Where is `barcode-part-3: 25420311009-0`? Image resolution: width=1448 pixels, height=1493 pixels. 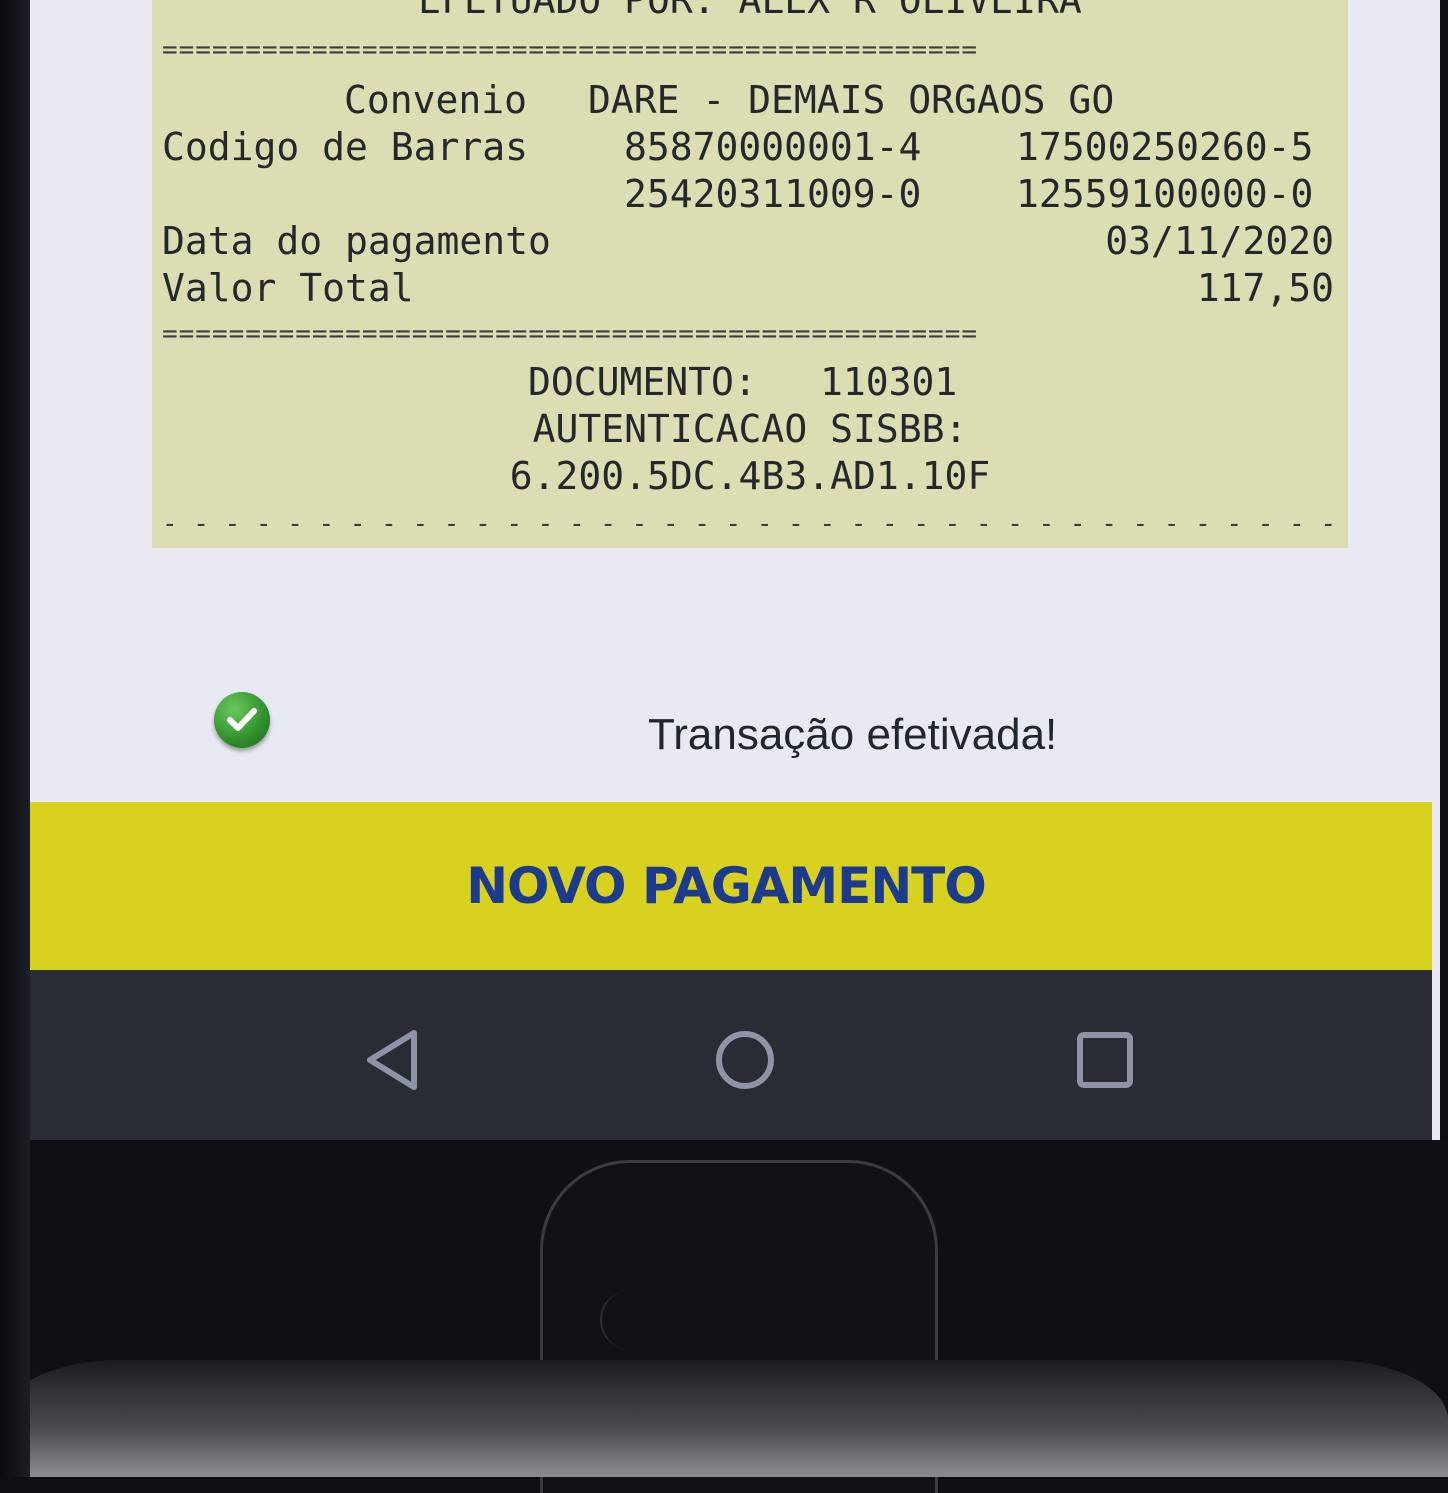
barcode-part-3: 25420311009-0 is located at coordinates (773, 194).